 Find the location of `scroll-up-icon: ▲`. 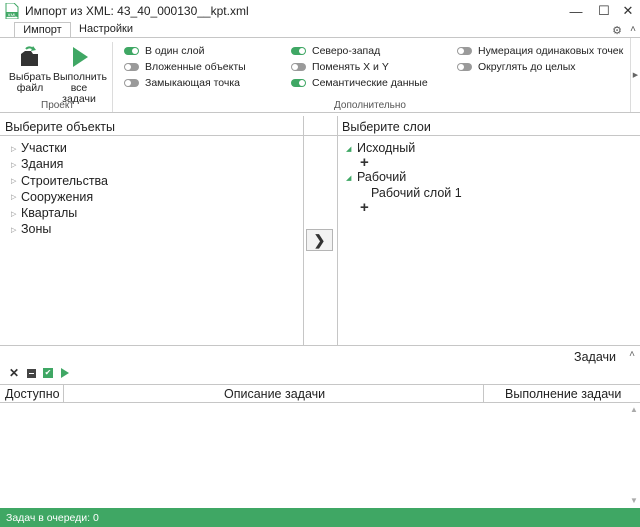

scroll-up-icon: ▲ is located at coordinates (634, 409).